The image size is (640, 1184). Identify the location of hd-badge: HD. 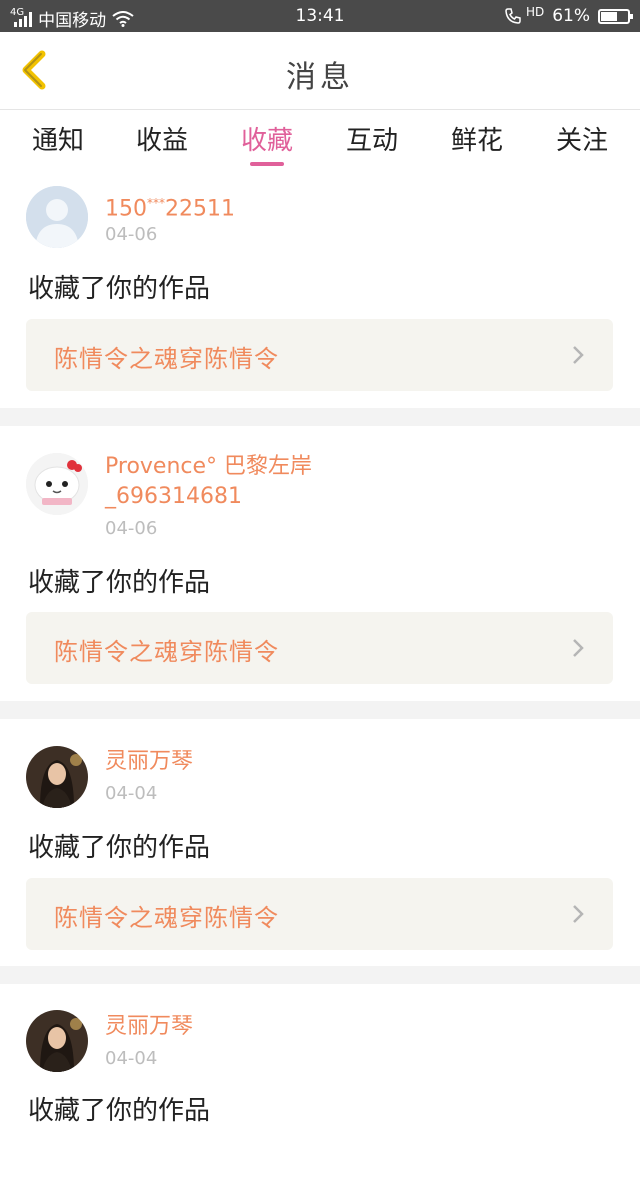
(535, 12).